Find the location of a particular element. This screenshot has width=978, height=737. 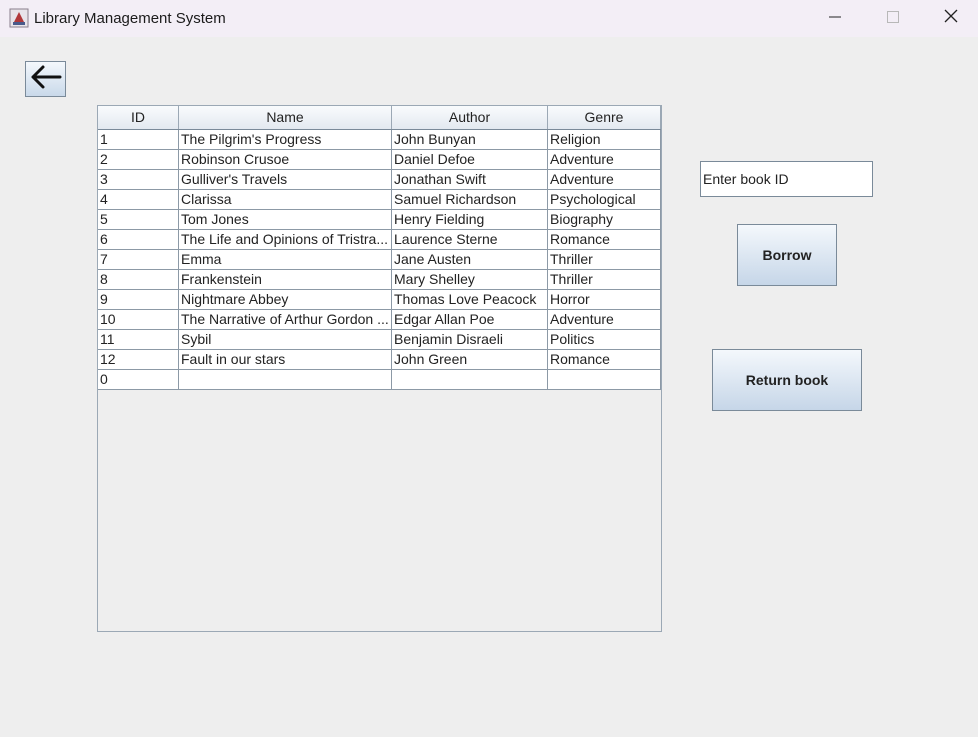

table-row: 5 Tom Jones Henry Fielding Biography is located at coordinates (379, 220).